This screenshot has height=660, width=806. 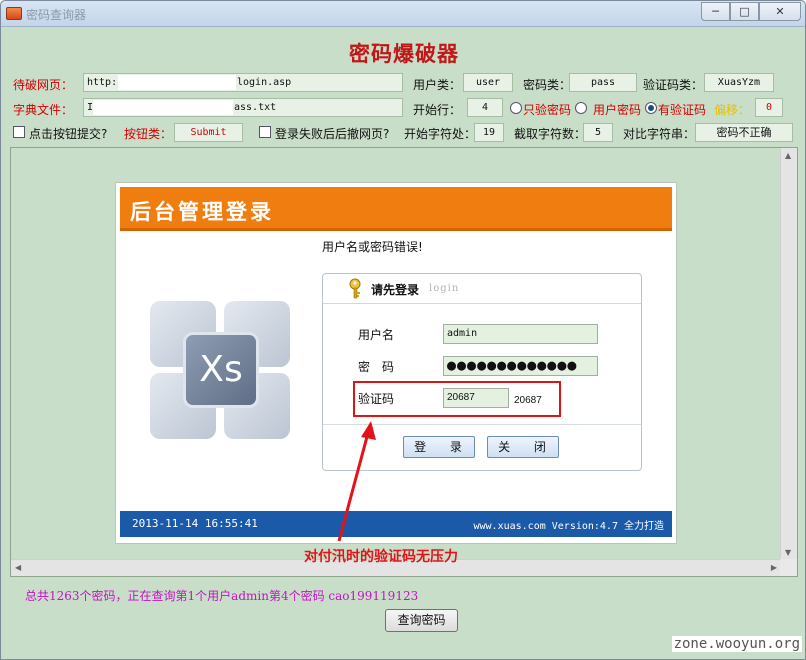 What do you see at coordinates (659, 134) in the screenshot?
I see `compare-label: 对比字符串：` at bounding box center [659, 134].